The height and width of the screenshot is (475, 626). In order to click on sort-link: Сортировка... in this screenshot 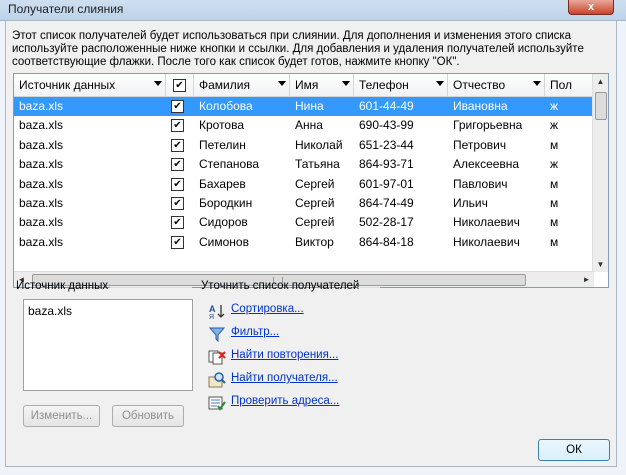, I will do `click(267, 309)`.